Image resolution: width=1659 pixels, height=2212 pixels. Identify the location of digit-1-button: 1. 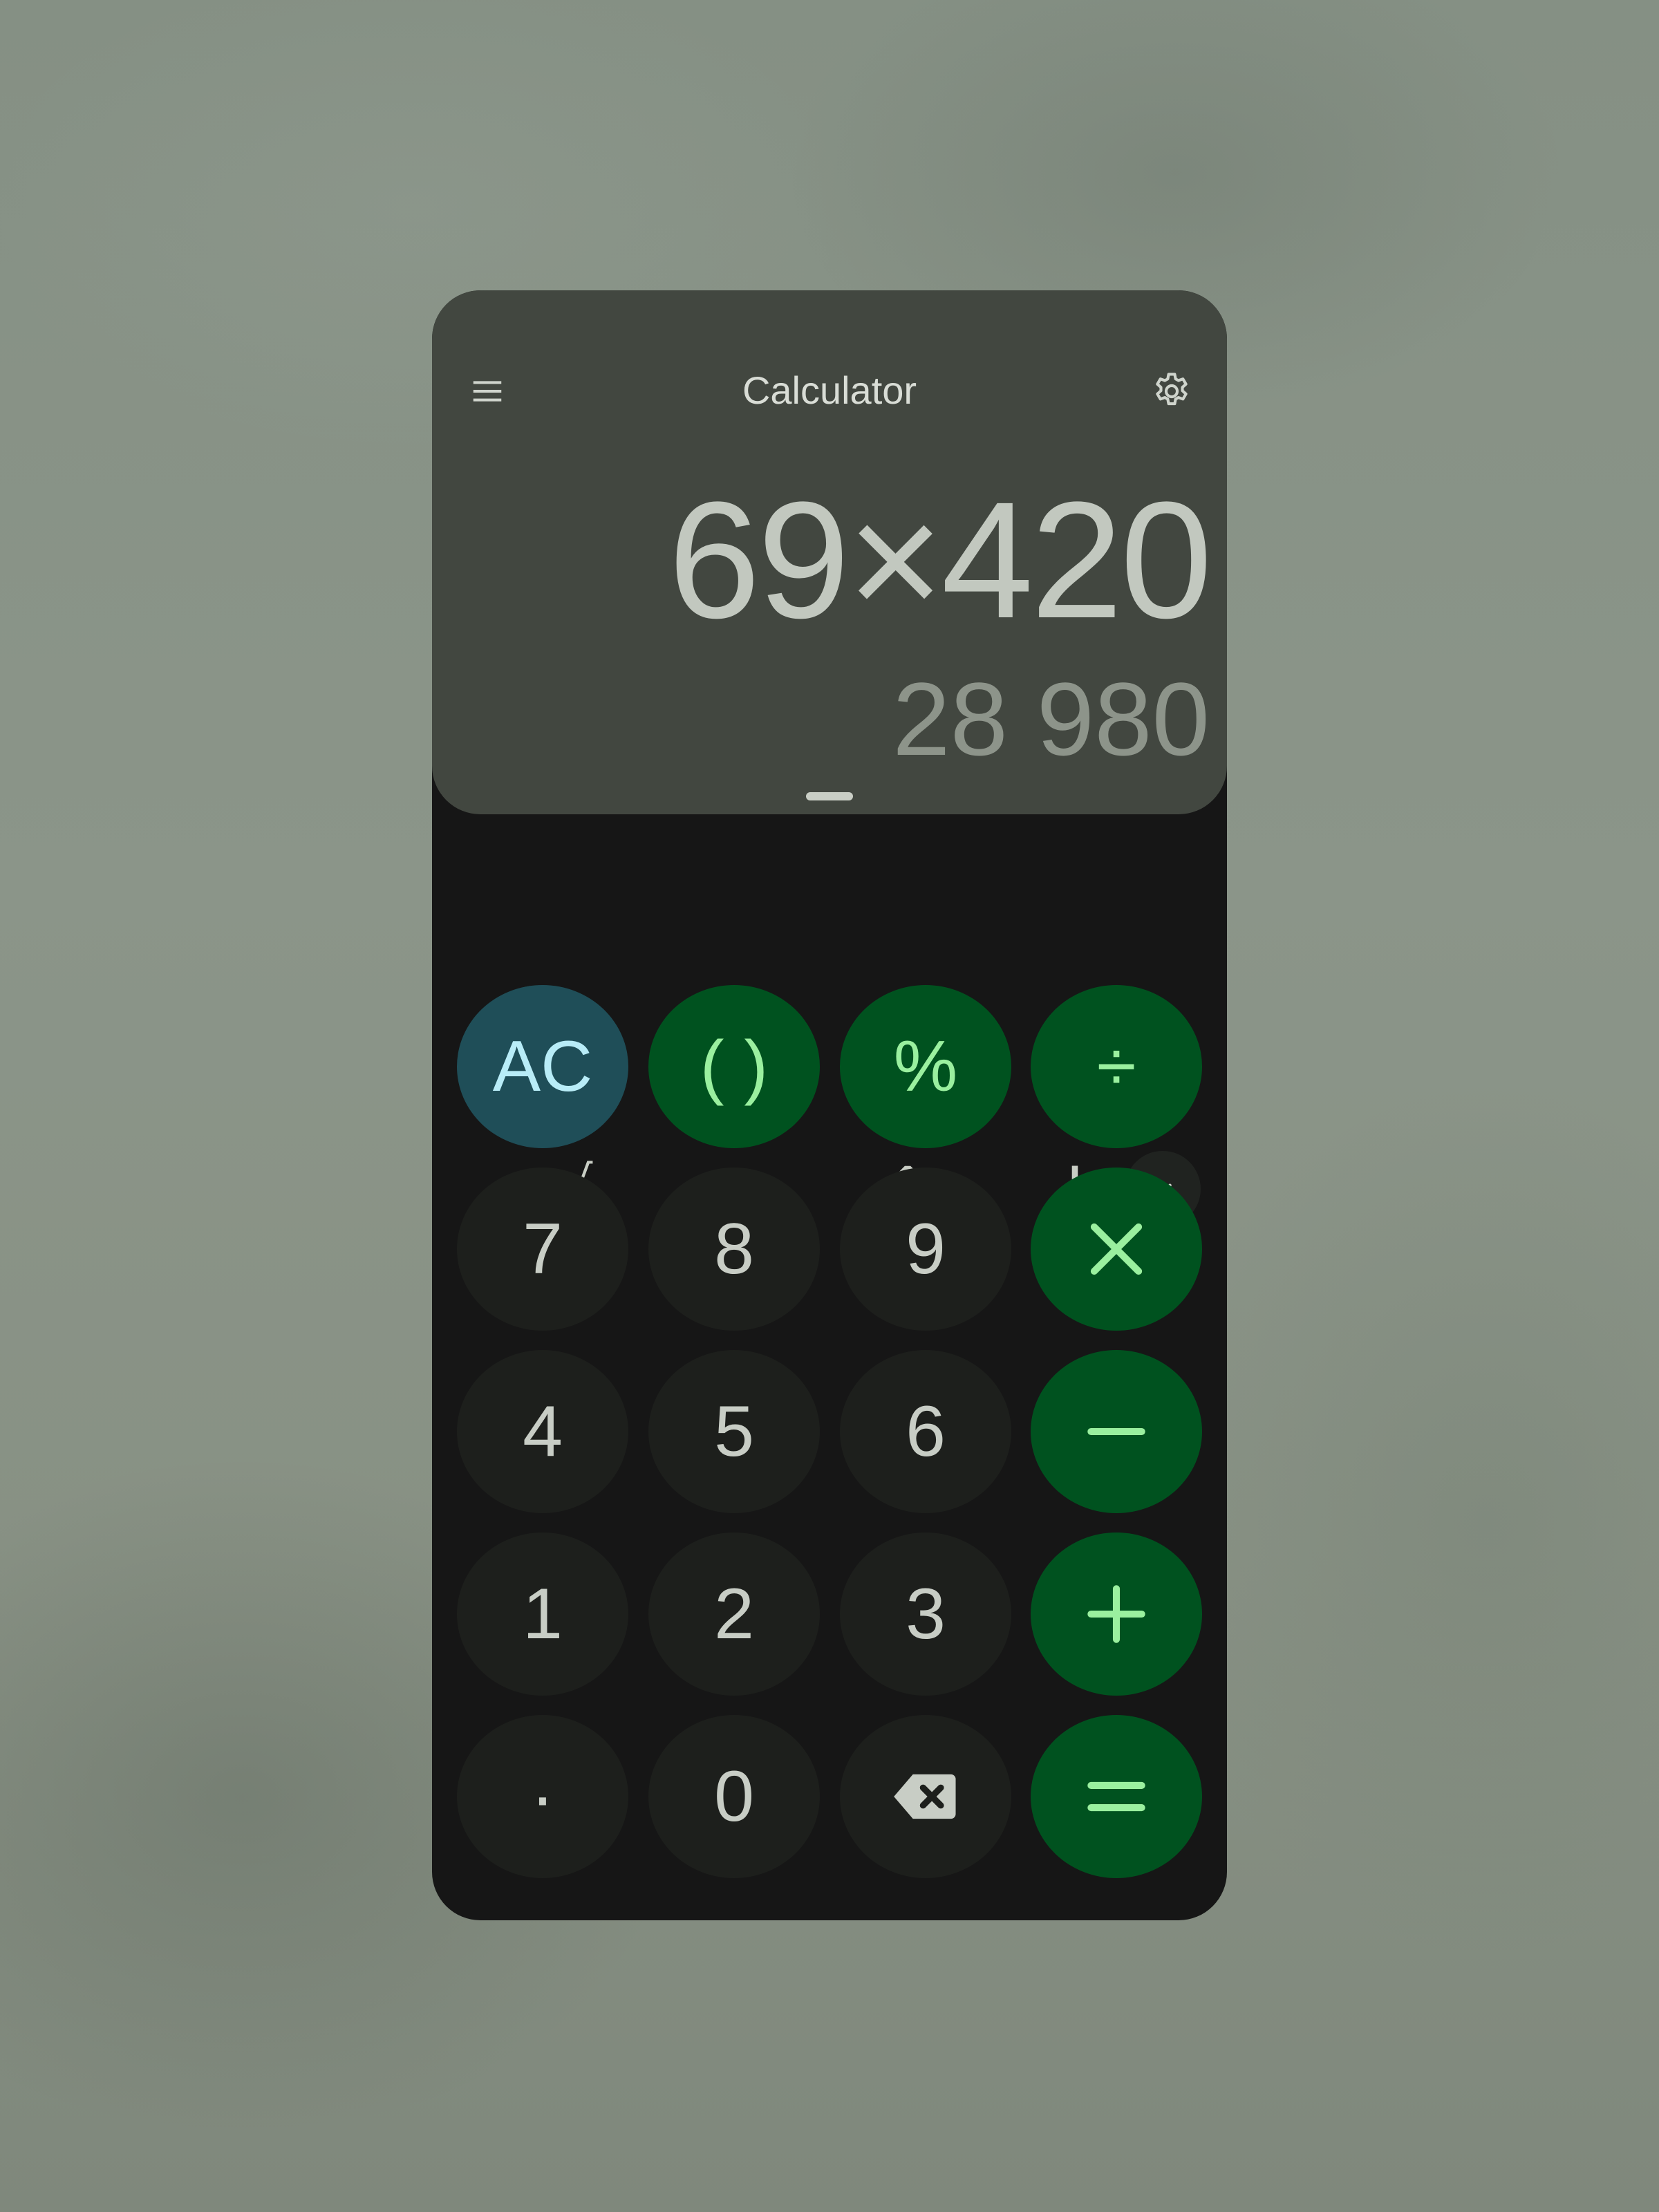
(542, 1614).